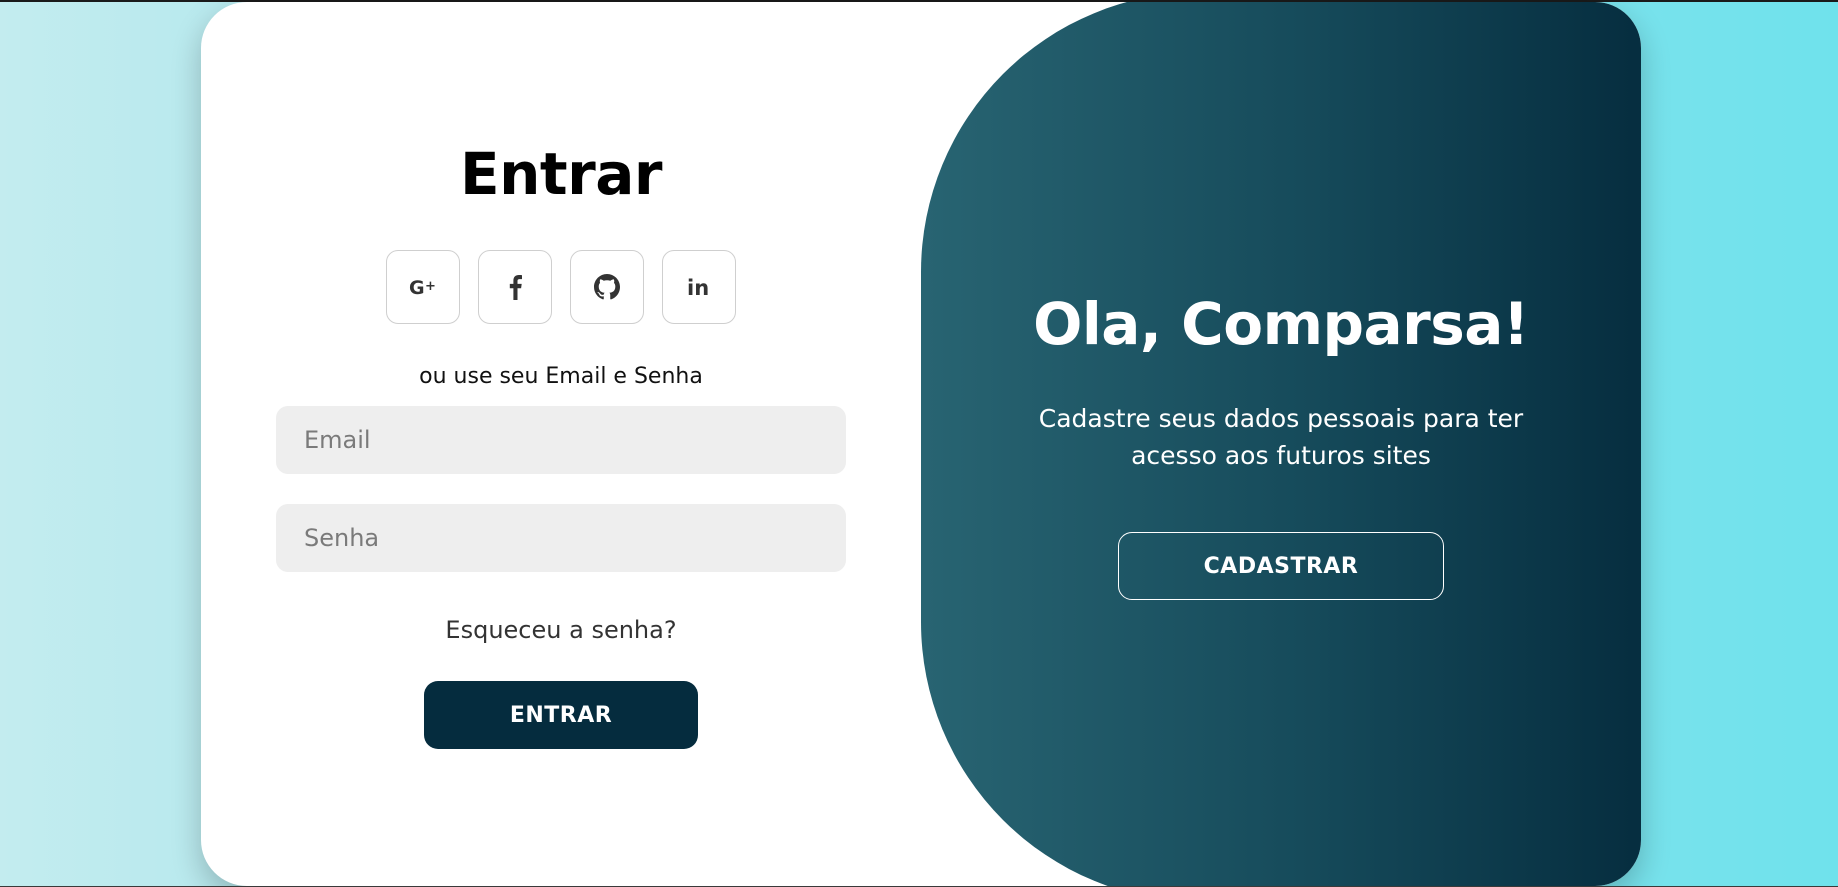  What do you see at coordinates (561, 538) in the screenshot?
I see `password-input` at bounding box center [561, 538].